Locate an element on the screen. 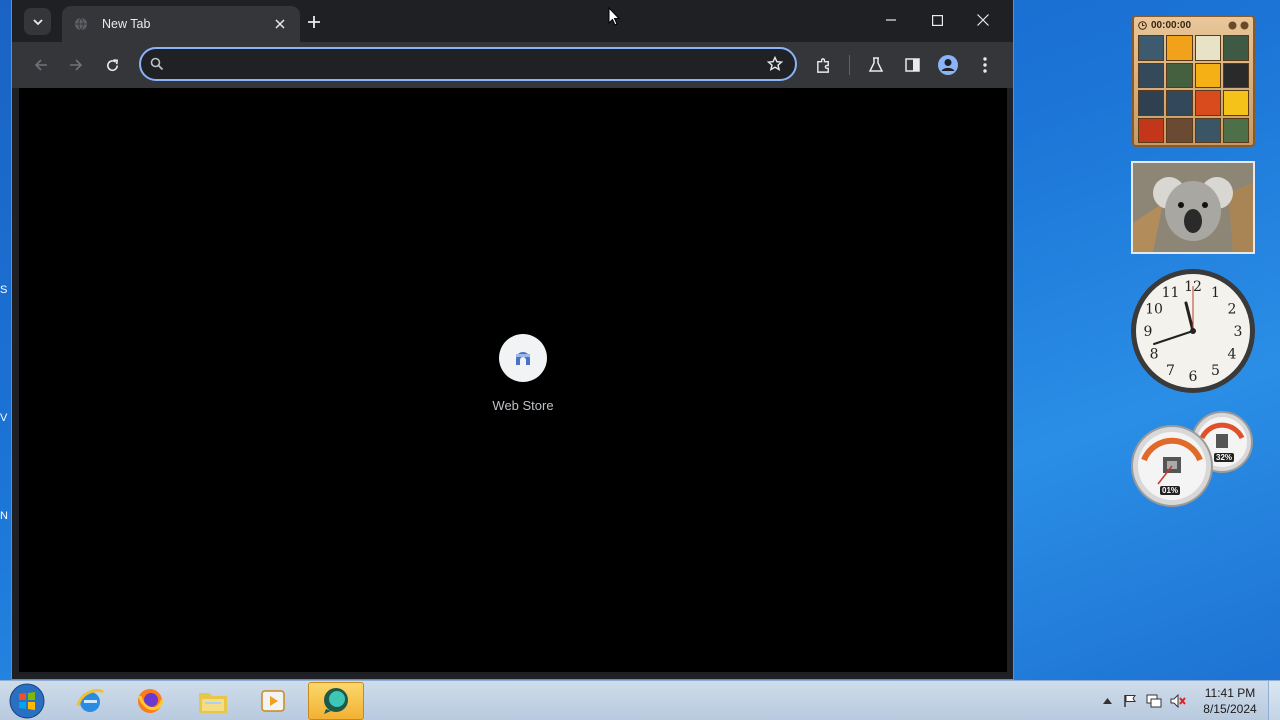 This screenshot has height=720, width=1280. action-center-tray is located at coordinates (1130, 700).